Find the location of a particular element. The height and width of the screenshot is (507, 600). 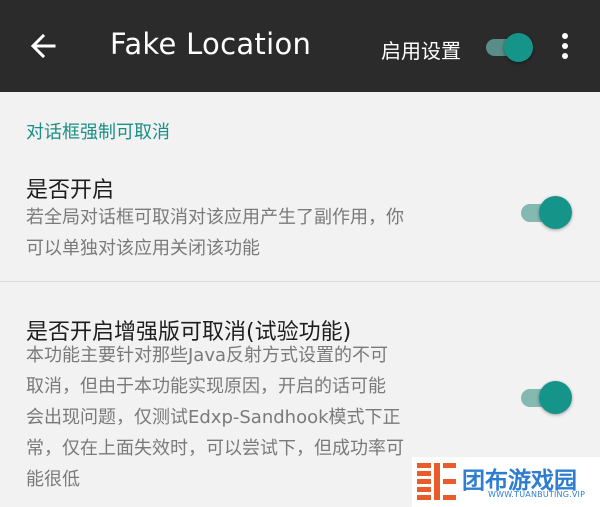

pref-switch-enable is located at coordinates (547, 213).